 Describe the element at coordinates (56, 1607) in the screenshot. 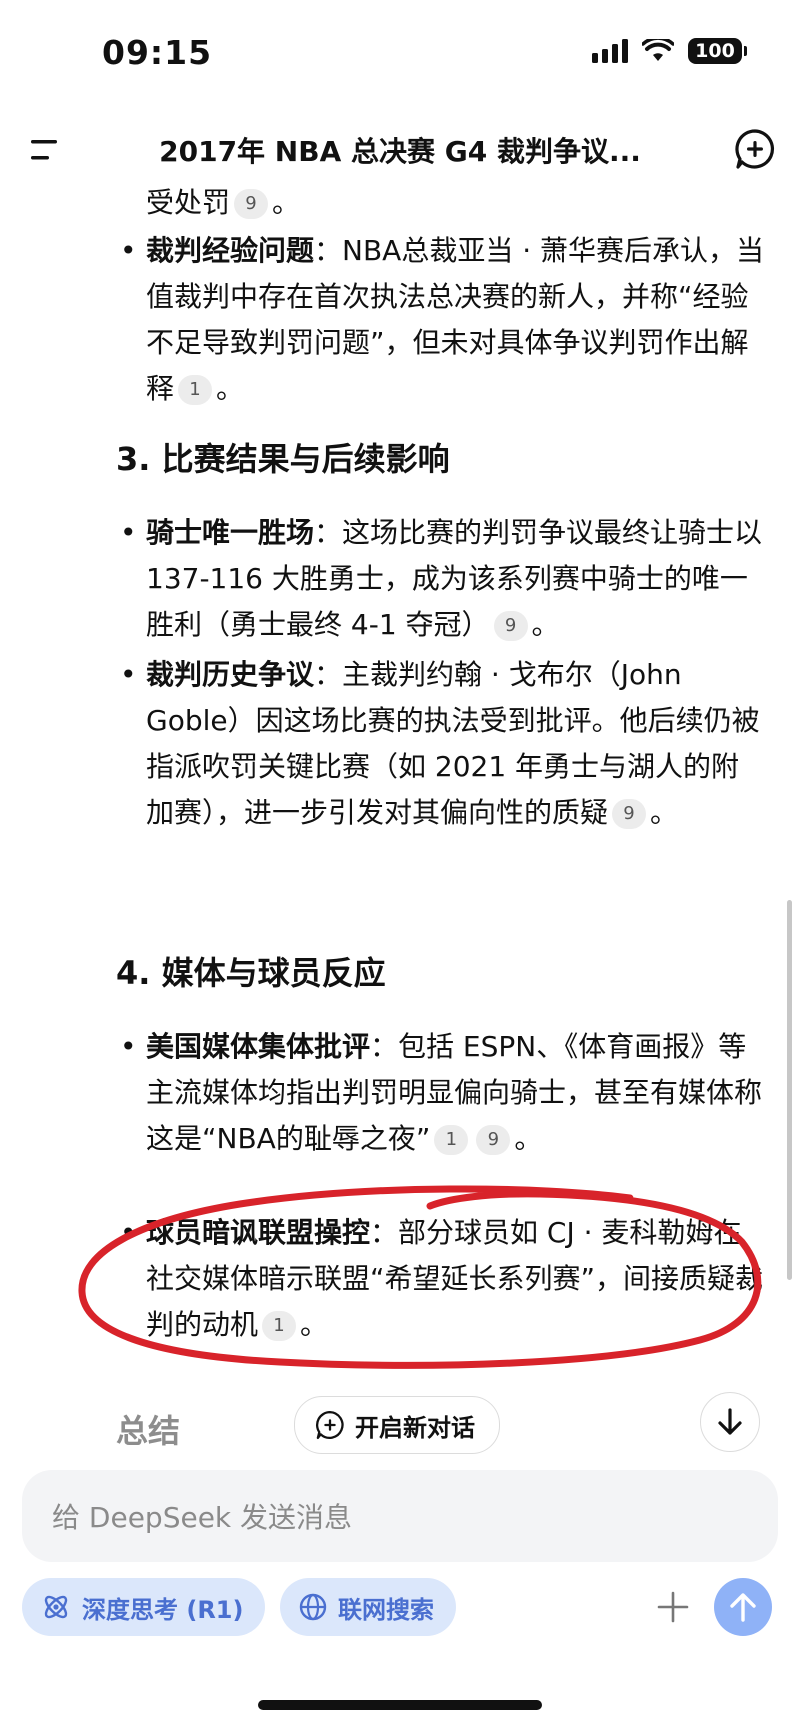

I see `atom-icon` at that location.